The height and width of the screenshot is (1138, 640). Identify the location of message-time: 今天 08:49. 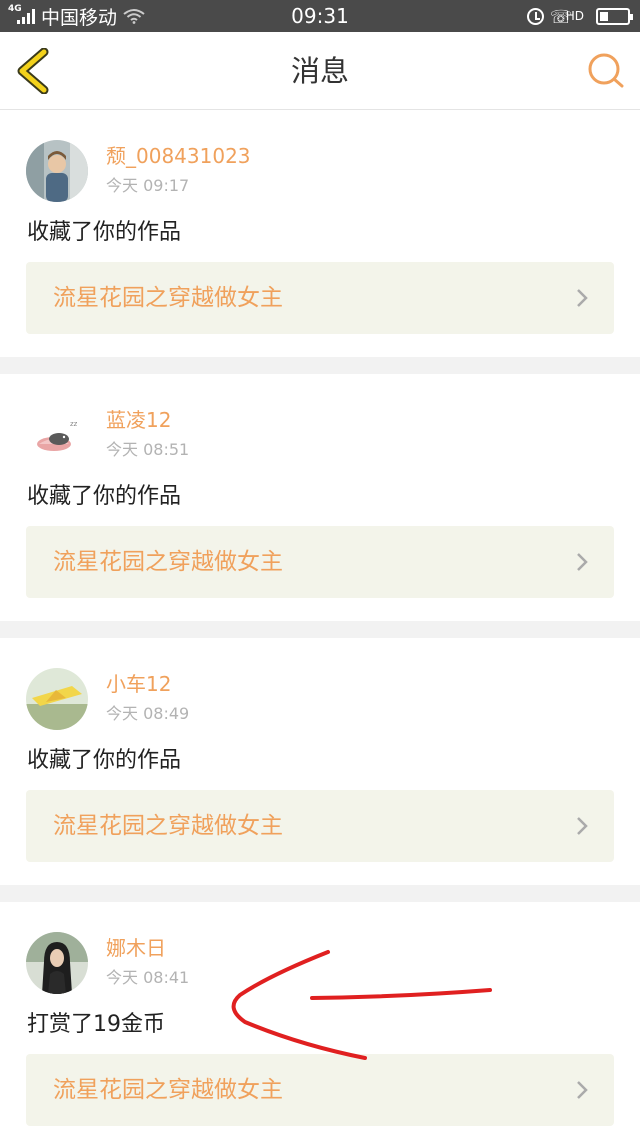
(148, 713).